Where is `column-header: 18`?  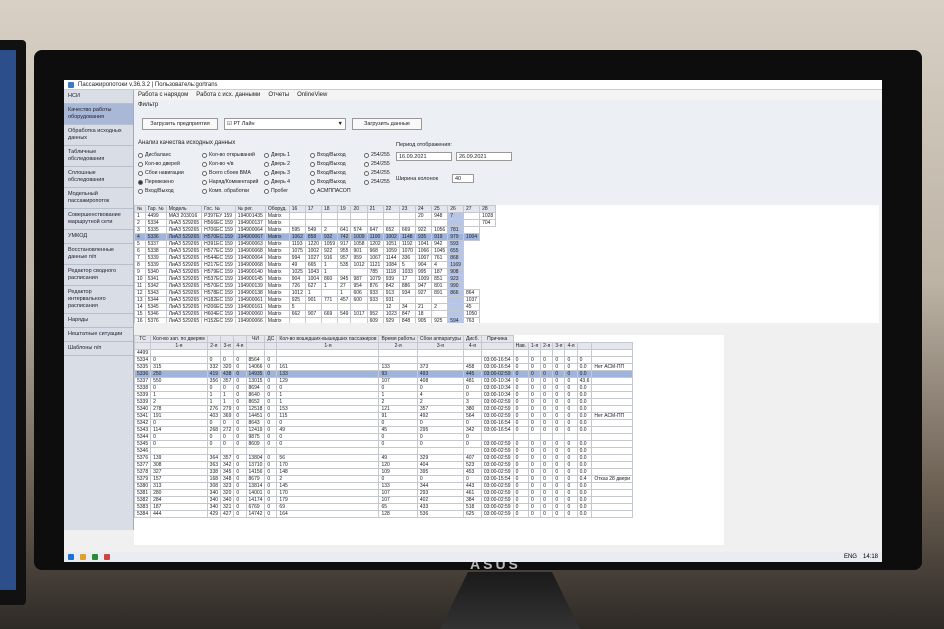 column-header: 18 is located at coordinates (329, 209).